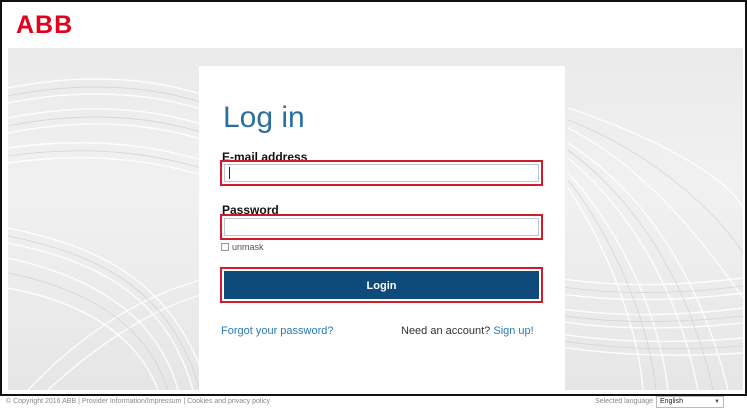 The height and width of the screenshot is (409, 747). I want to click on need-account-text: Need an account?, so click(446, 331).